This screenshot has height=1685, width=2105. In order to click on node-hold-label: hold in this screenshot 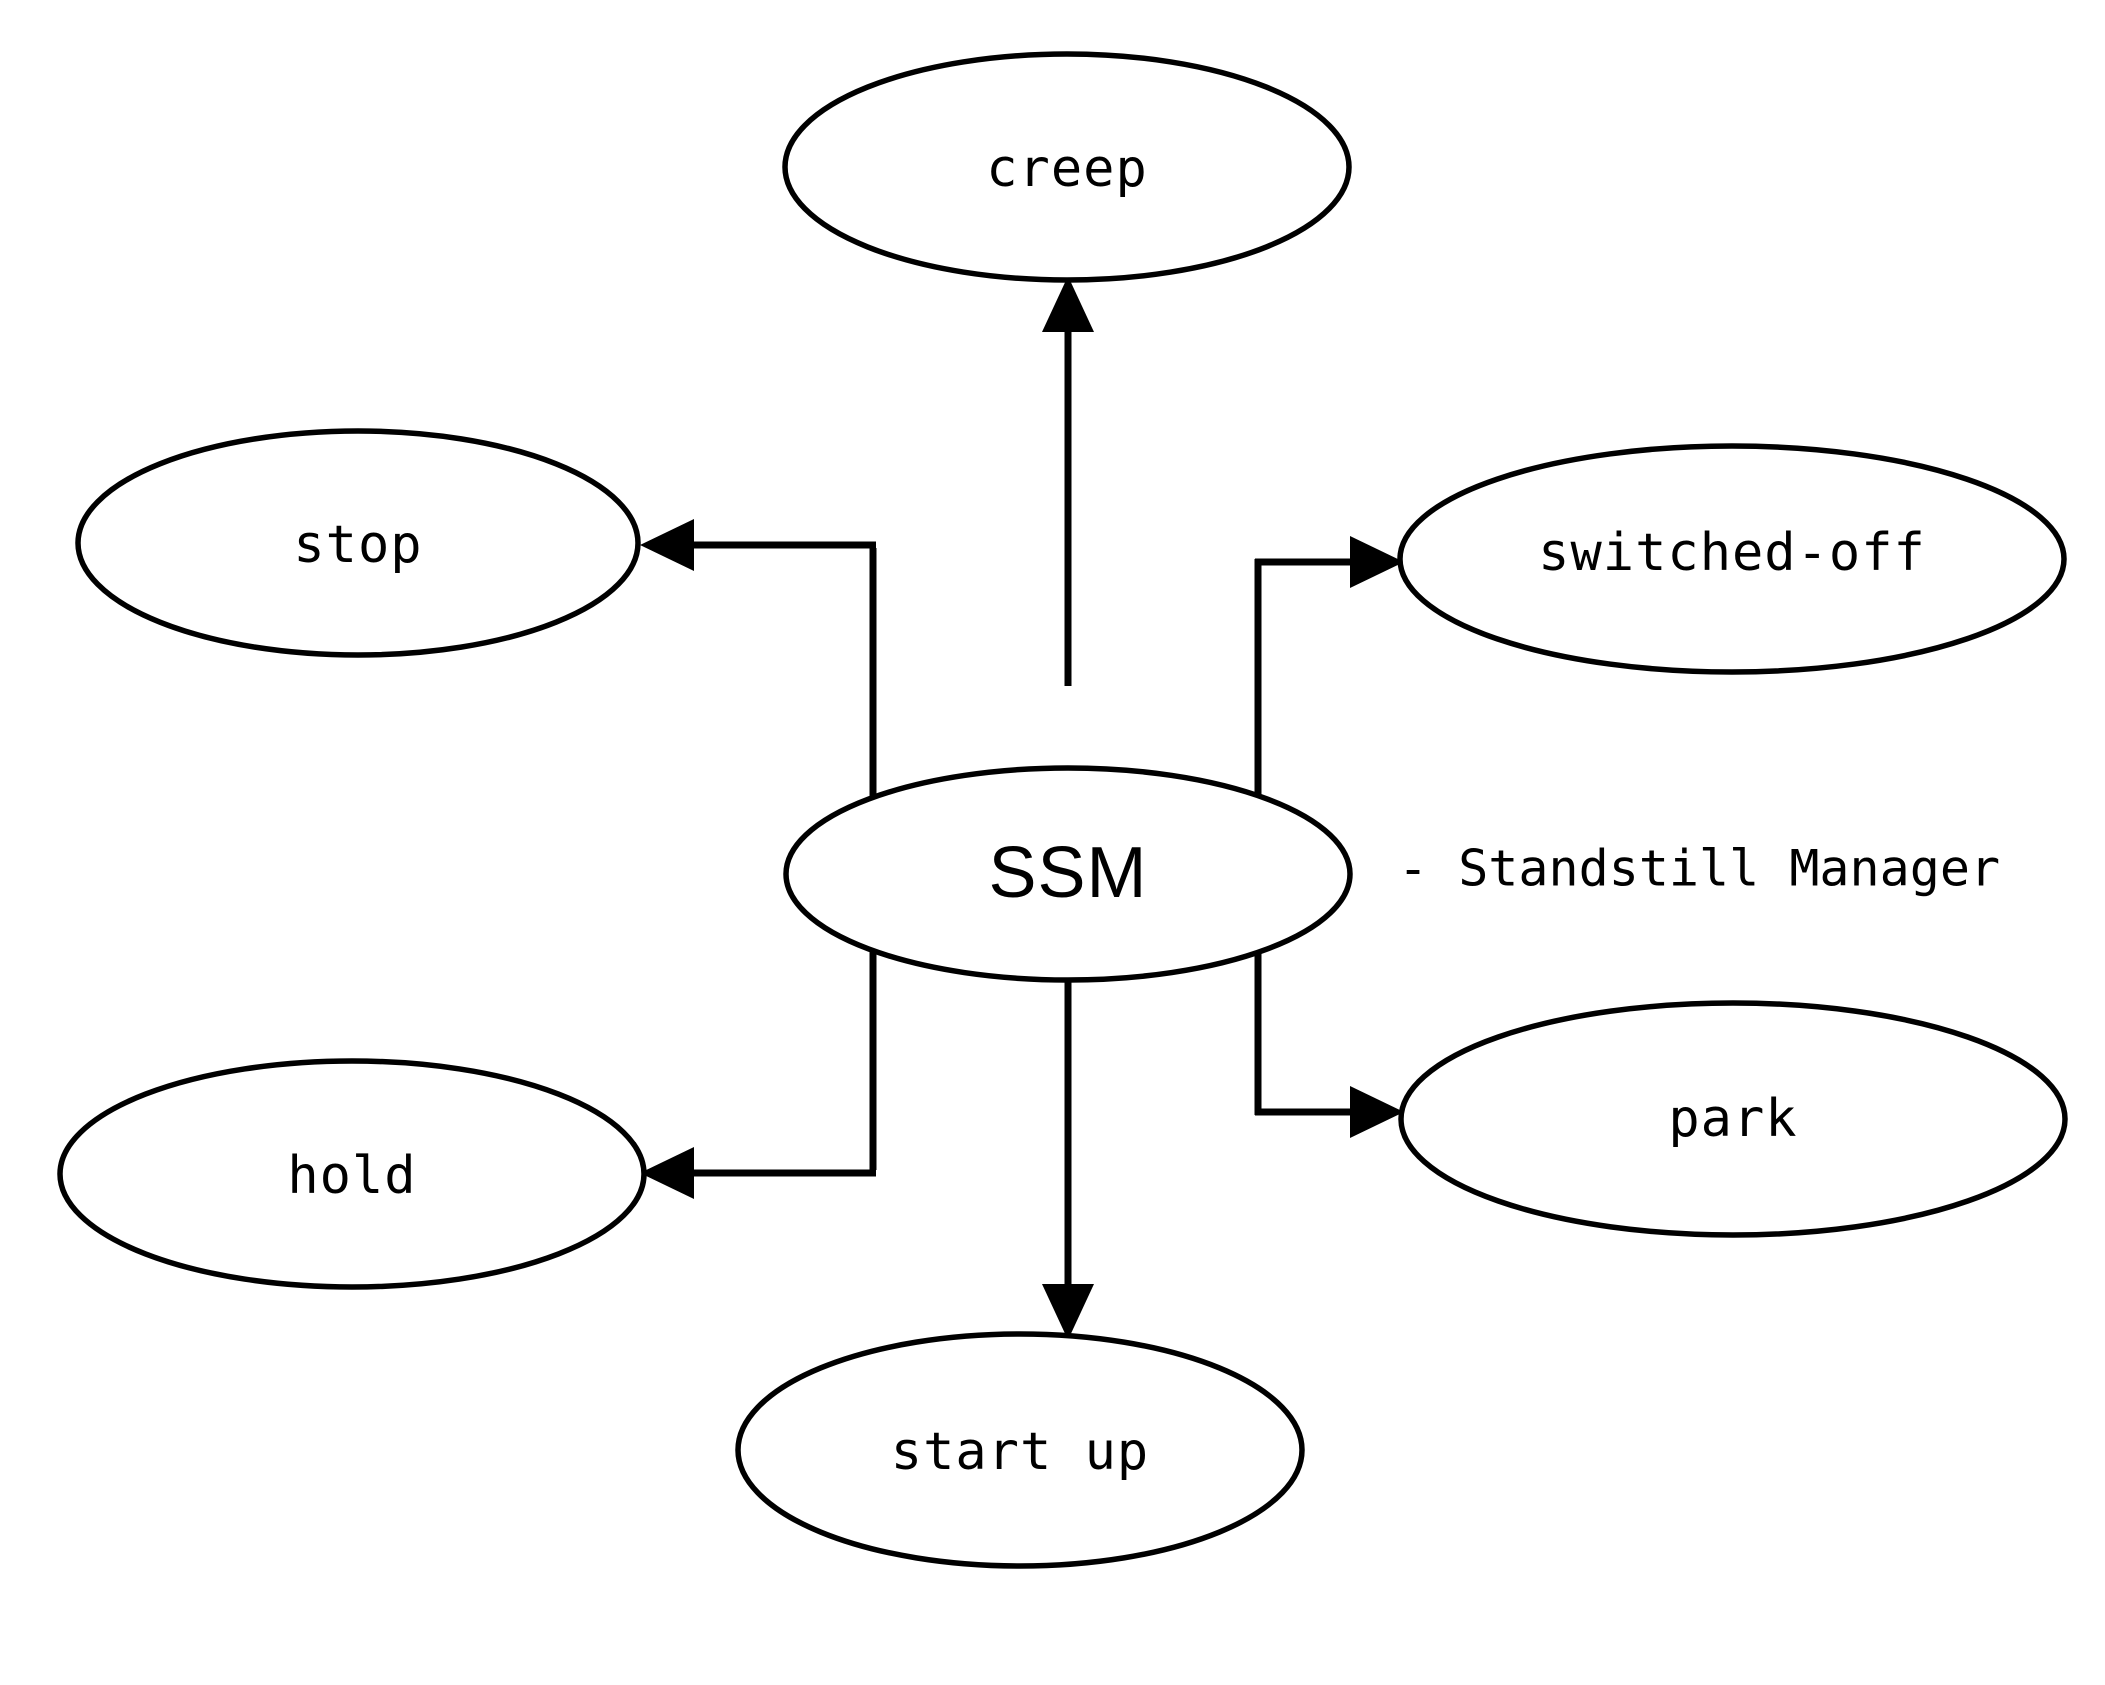, I will do `click(351, 1176)`.